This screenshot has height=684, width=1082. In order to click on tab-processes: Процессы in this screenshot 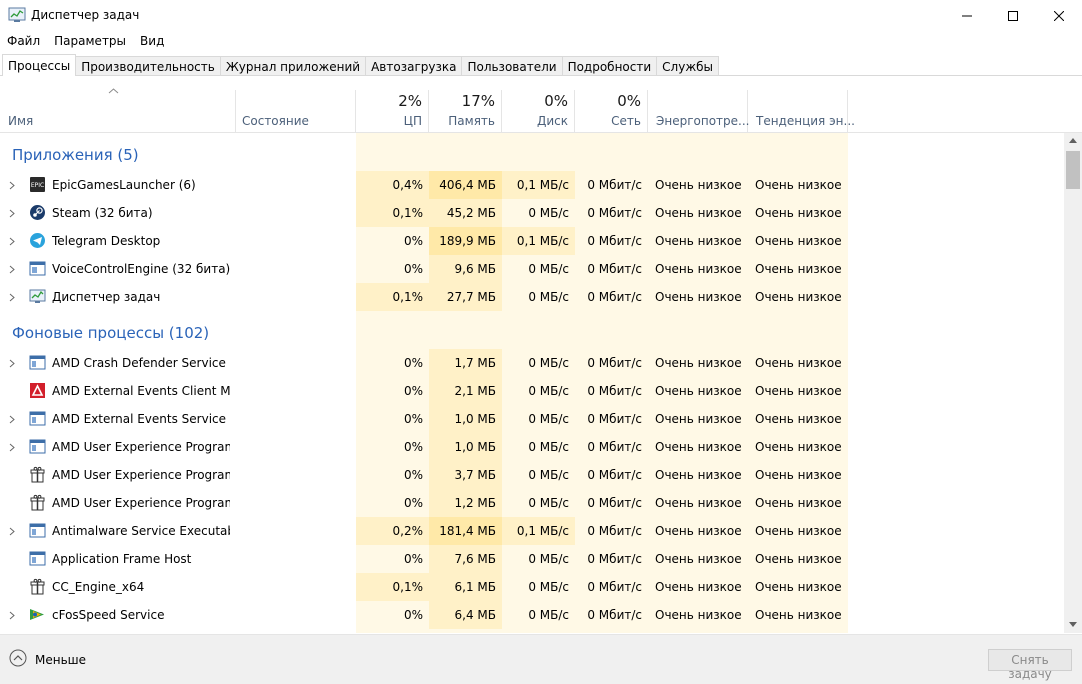, I will do `click(39, 65)`.